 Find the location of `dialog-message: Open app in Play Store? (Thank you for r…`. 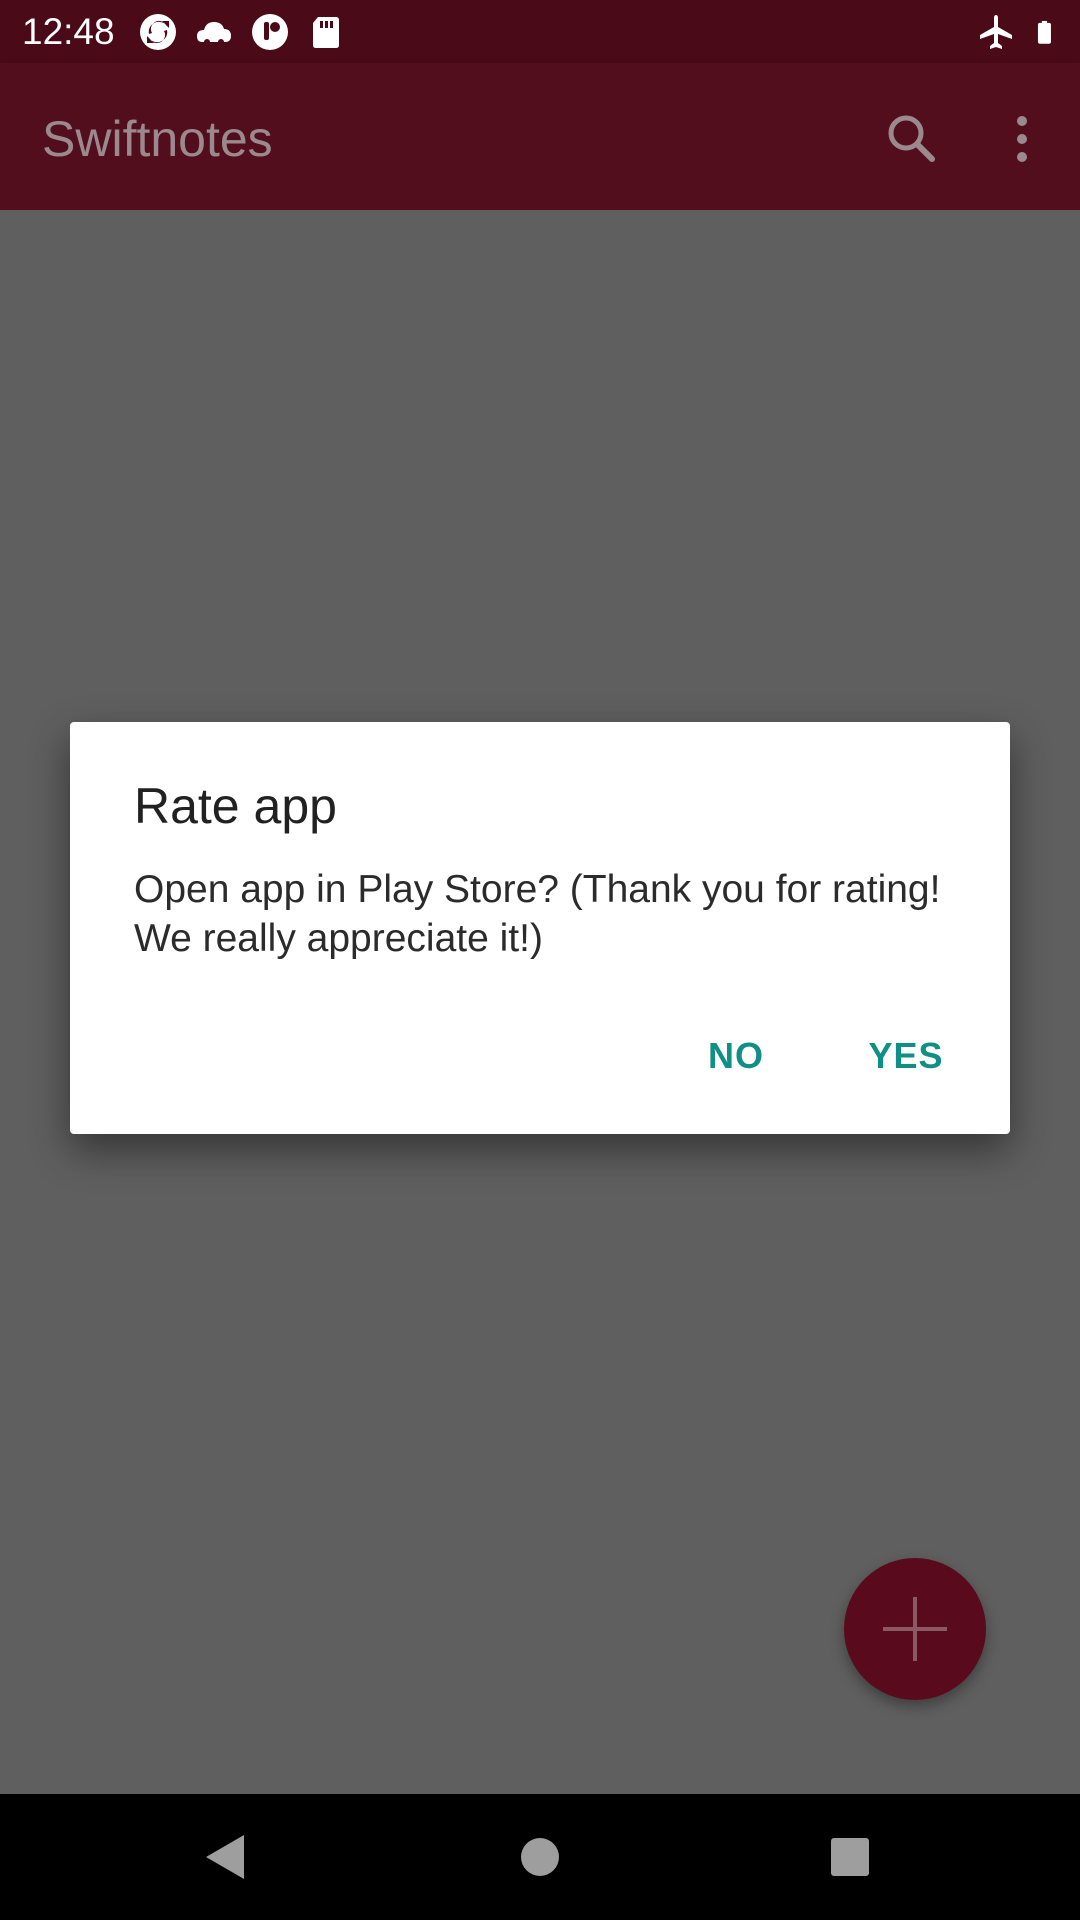

dialog-message: Open app in Play Store? (Thank you for r… is located at coordinates (537, 914).